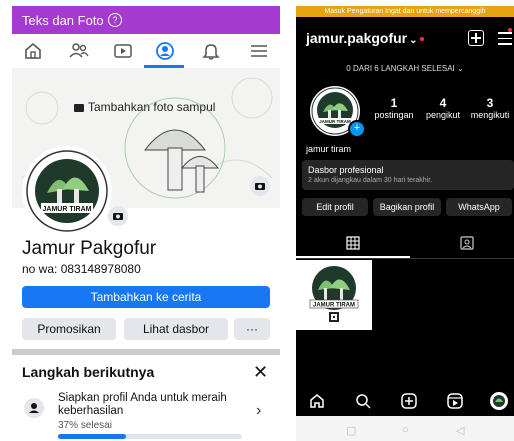  Describe the element at coordinates (443, 115) in the screenshot. I see `followers-label: pengikut` at that location.